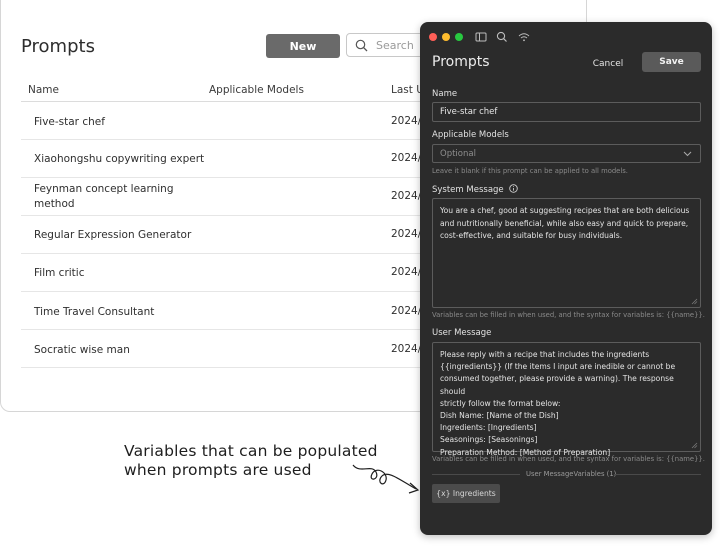 This screenshot has width=720, height=556. I want to click on user-message-line: Ingredients: [Ingredients], so click(488, 428).